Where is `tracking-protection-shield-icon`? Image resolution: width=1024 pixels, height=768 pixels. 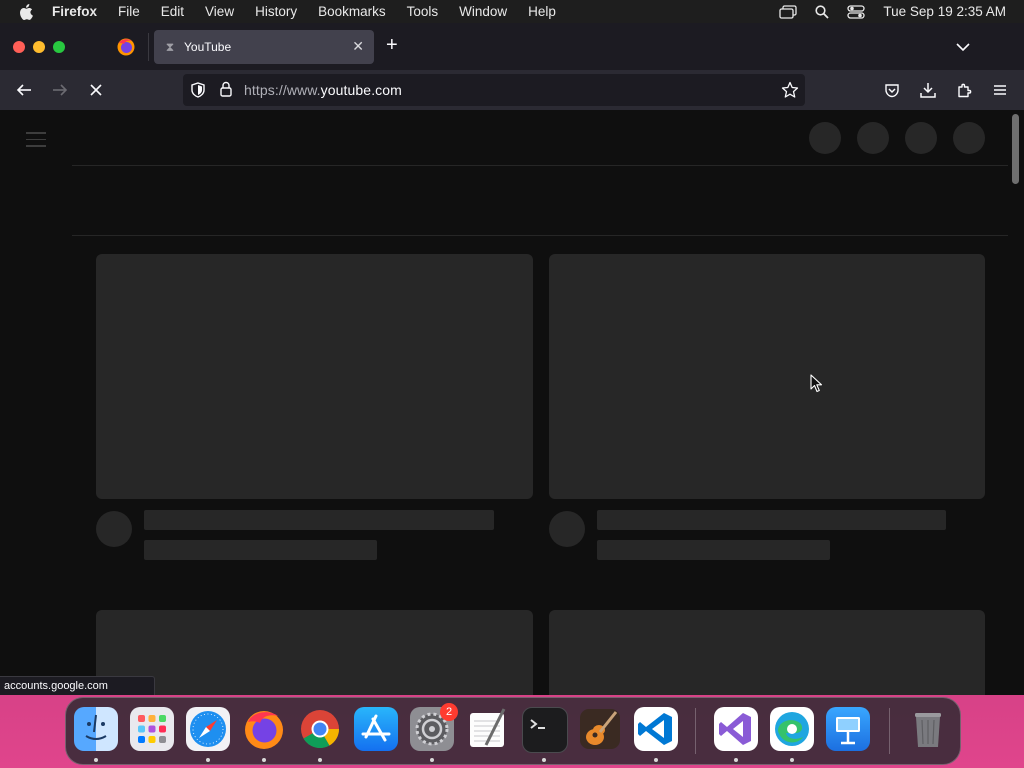 tracking-protection-shield-icon is located at coordinates (198, 92).